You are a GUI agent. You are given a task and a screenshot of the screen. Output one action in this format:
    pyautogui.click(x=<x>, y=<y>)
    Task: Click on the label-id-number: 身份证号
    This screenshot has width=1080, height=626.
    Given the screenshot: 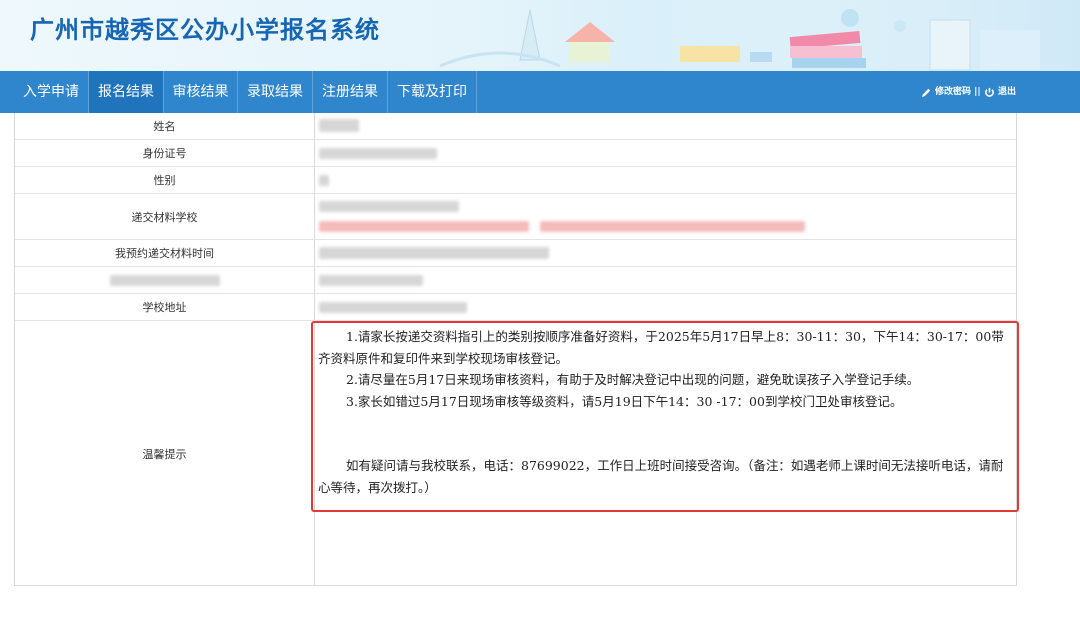 What is the action you would take?
    pyautogui.click(x=165, y=153)
    